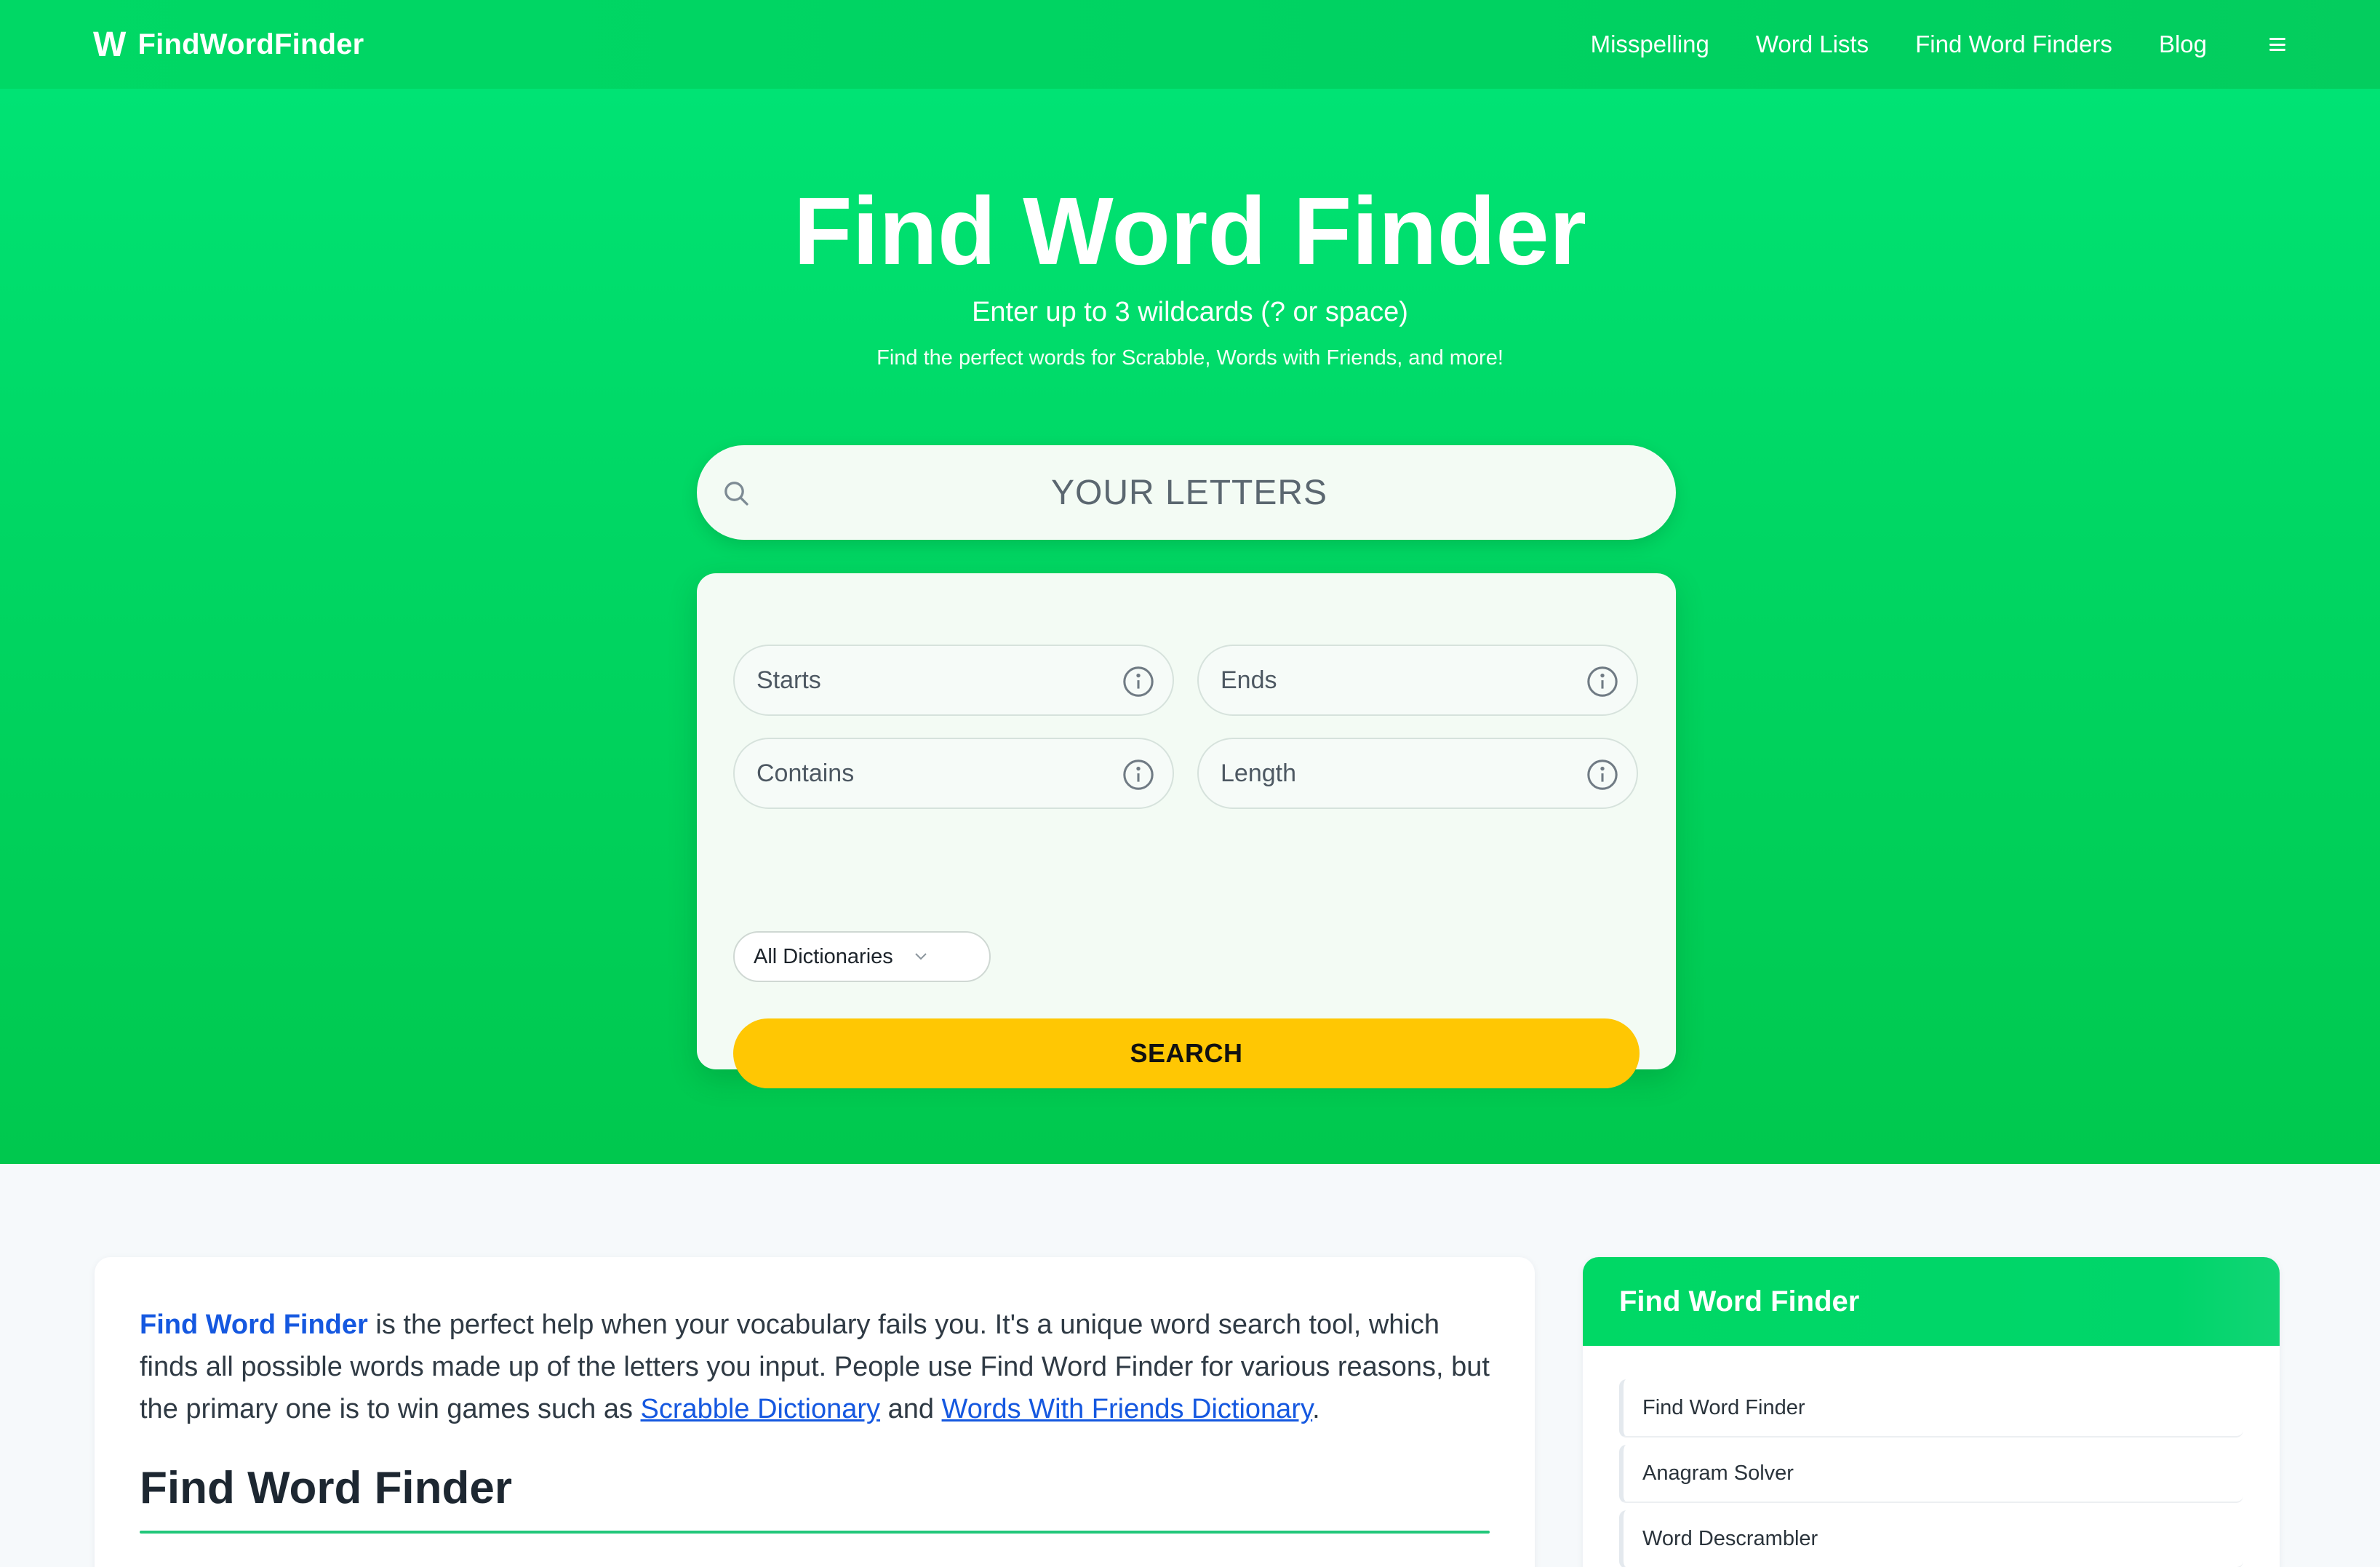 This screenshot has height=1567, width=2380. Describe the element at coordinates (1186, 1053) in the screenshot. I see `search-button: SEARCH` at that location.